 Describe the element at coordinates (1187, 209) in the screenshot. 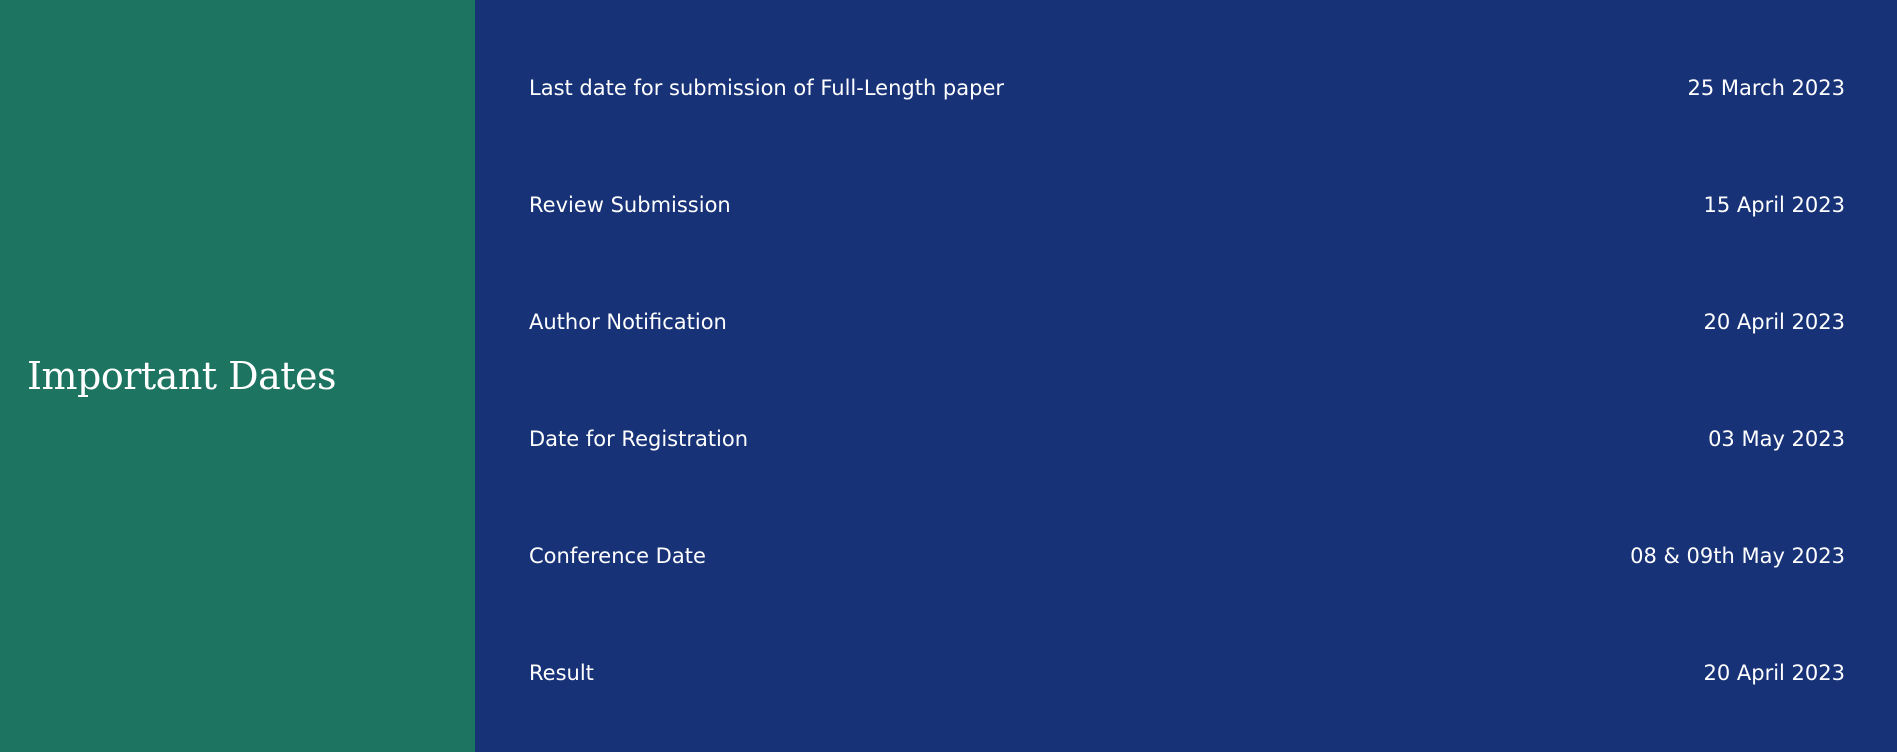

I see `date-row: Review Submission 15 April 2023` at that location.